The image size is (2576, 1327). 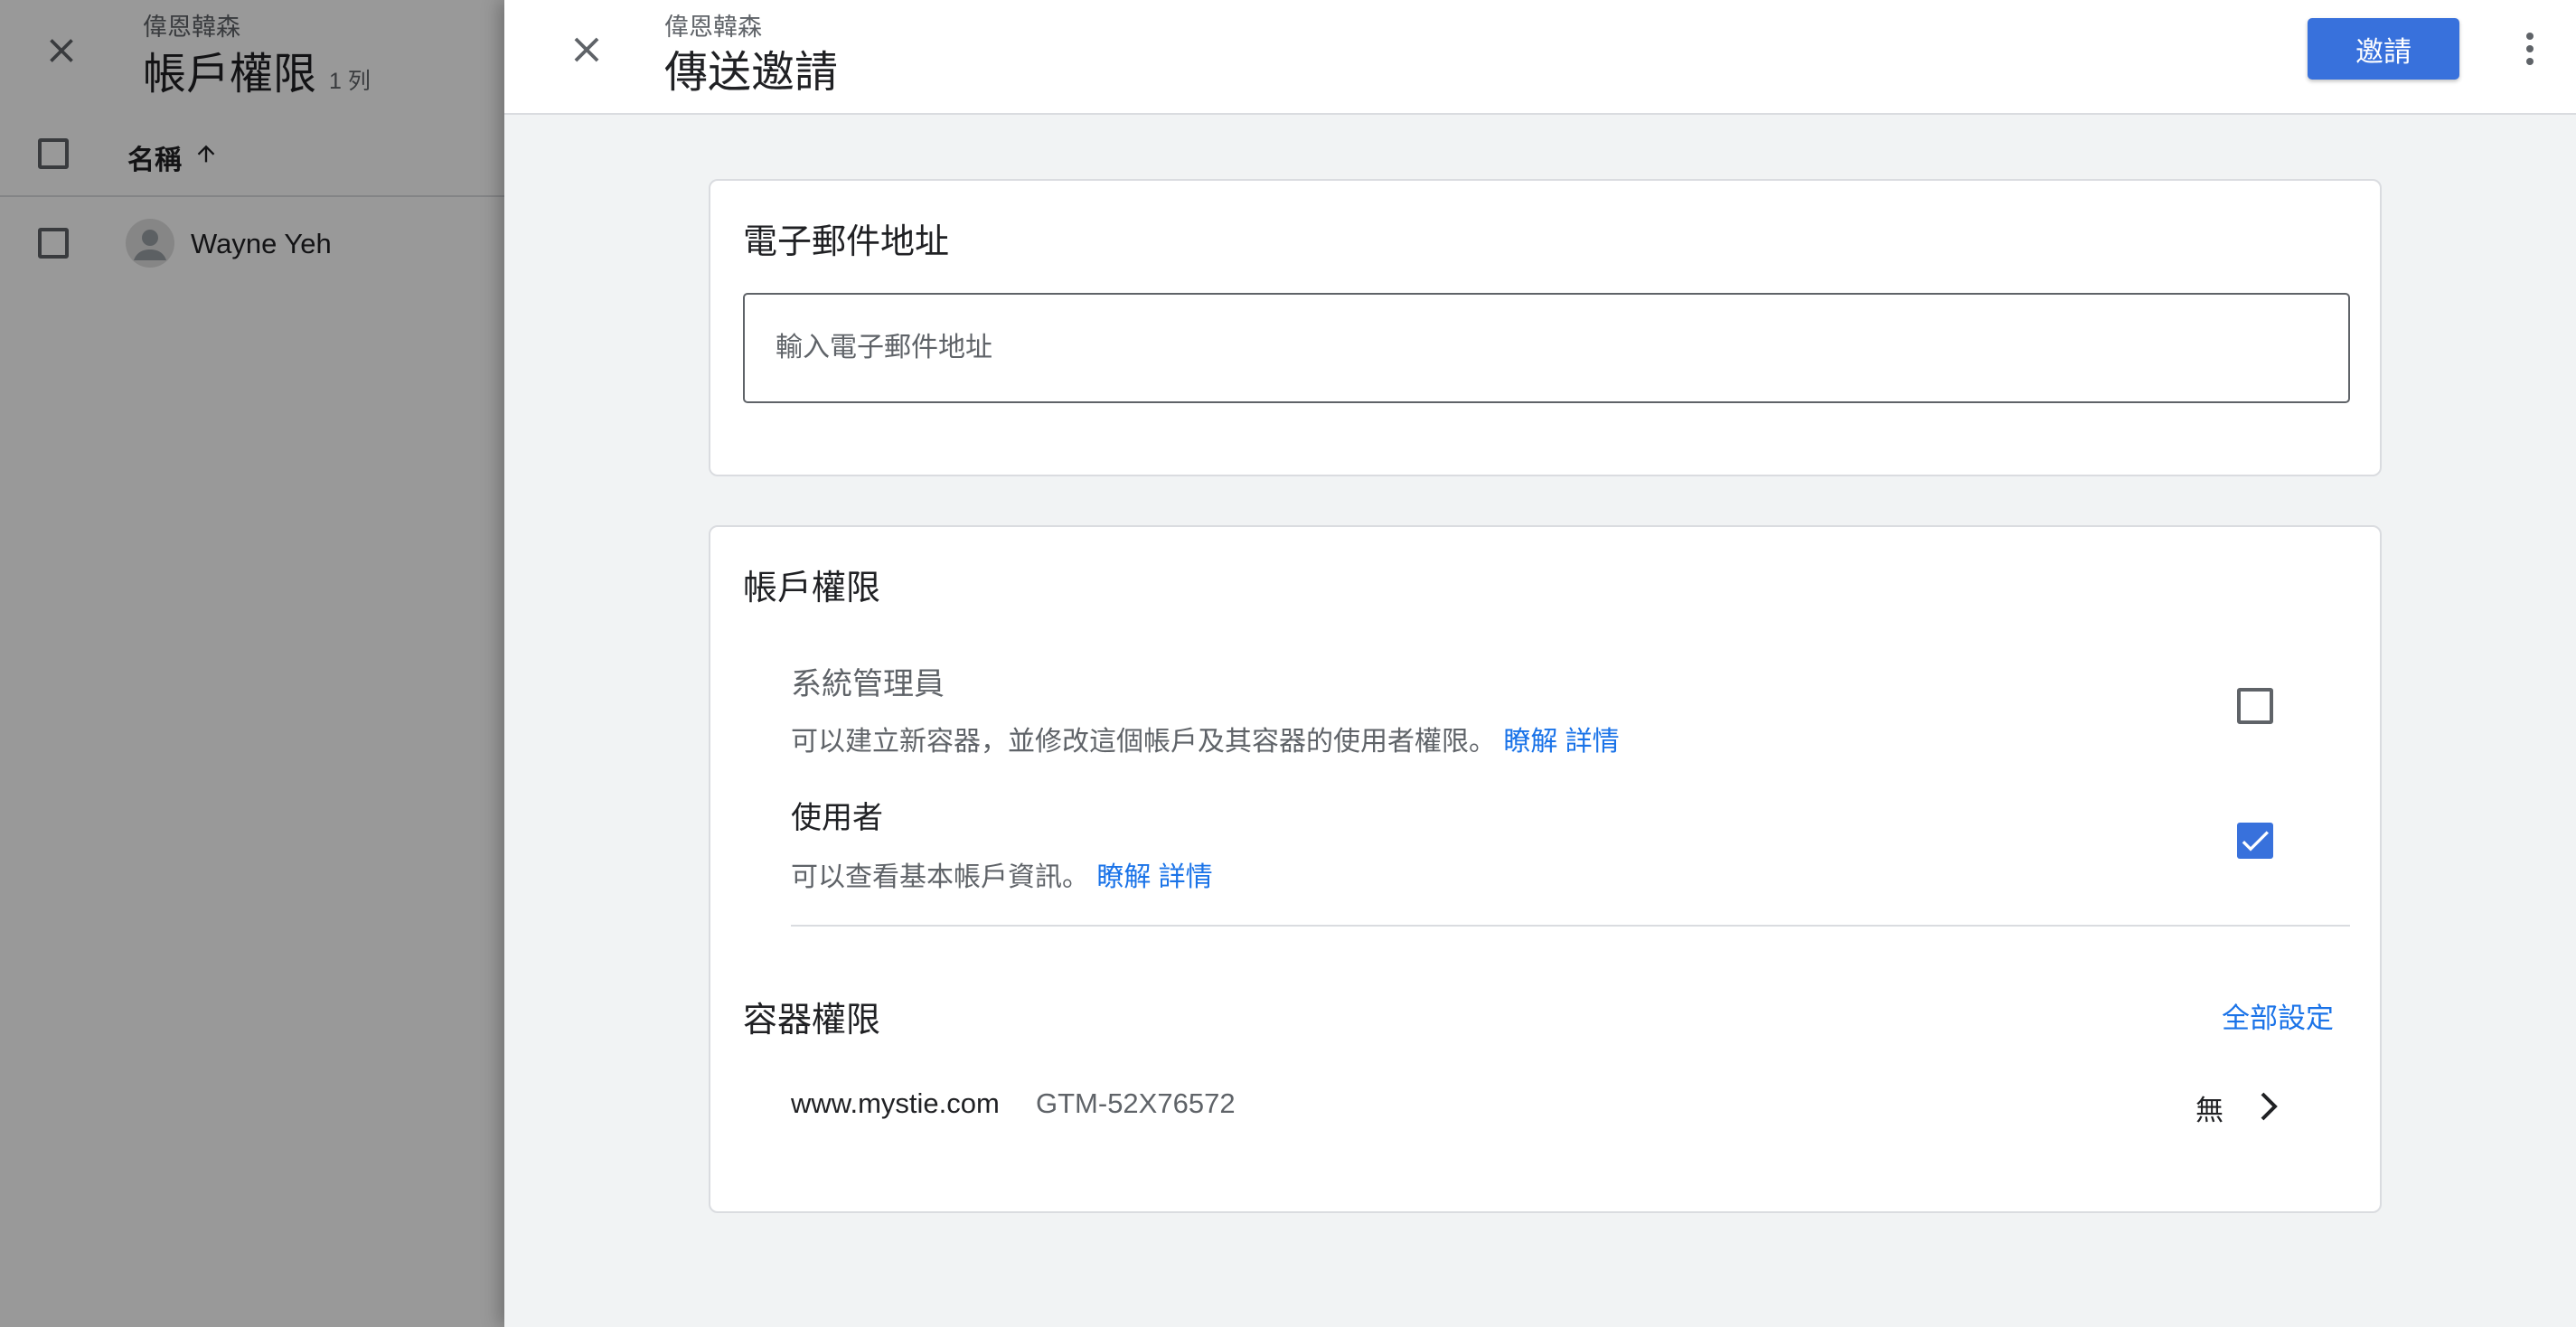 I want to click on role-name-admin: 系統管理員, so click(x=868, y=684).